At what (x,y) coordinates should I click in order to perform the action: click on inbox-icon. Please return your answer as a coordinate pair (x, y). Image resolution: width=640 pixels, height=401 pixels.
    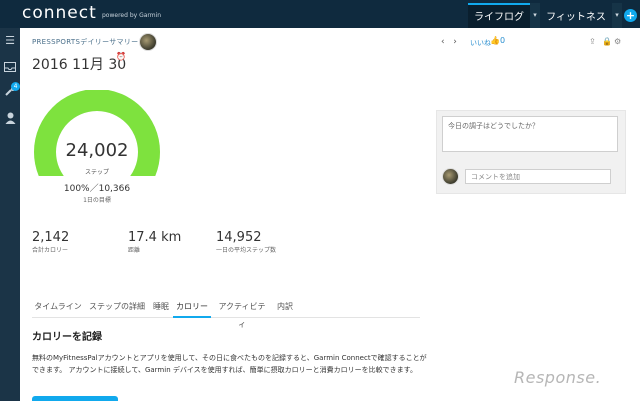
    Looking at the image, I should click on (10, 69).